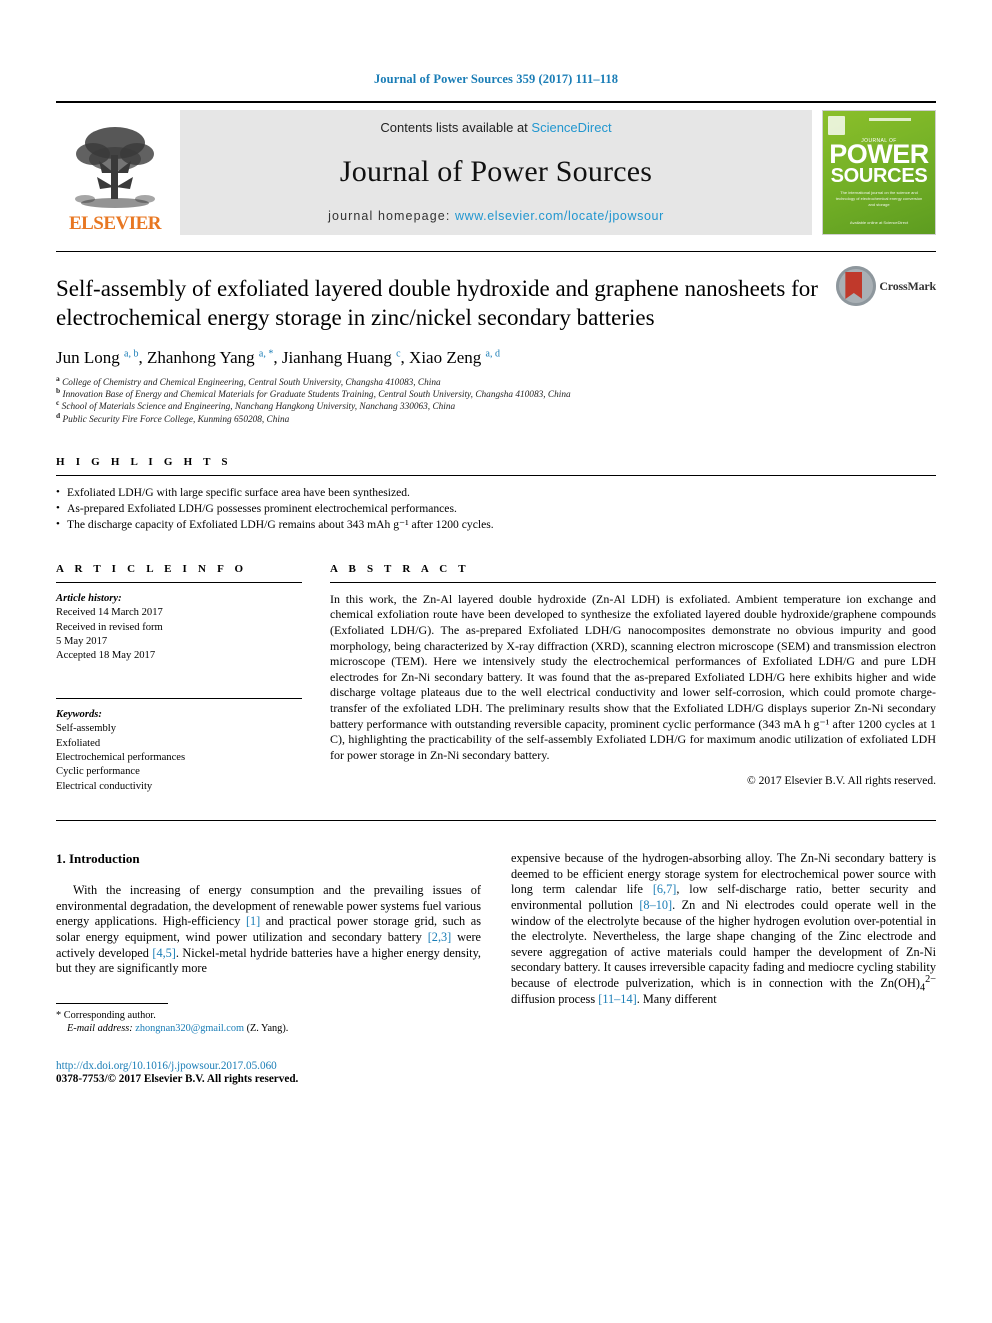 The width and height of the screenshot is (992, 1323). I want to click on cover-top-rule, so click(890, 119).